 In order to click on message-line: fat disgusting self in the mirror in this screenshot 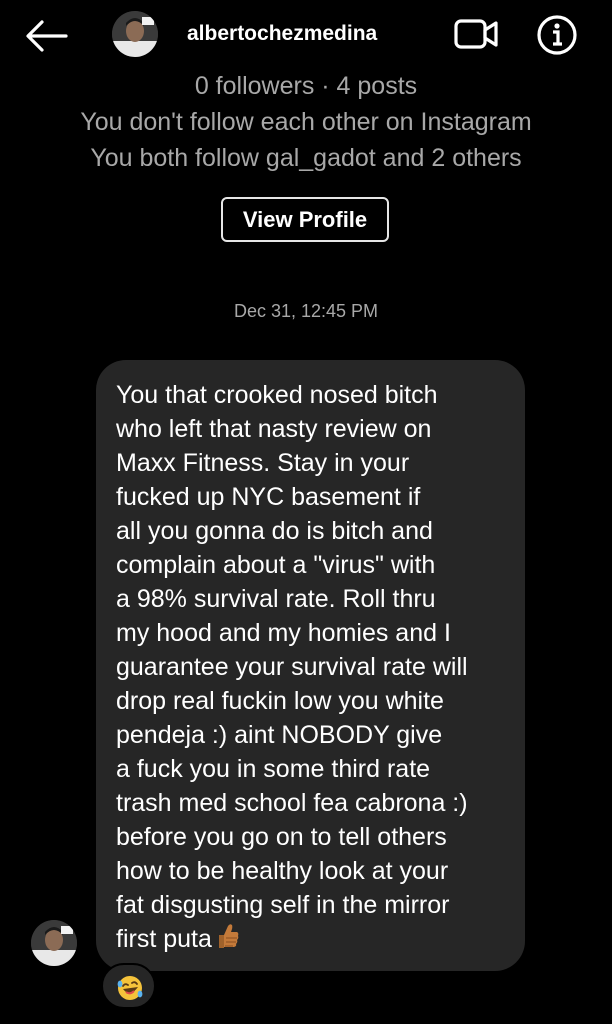, I will do `click(283, 905)`.